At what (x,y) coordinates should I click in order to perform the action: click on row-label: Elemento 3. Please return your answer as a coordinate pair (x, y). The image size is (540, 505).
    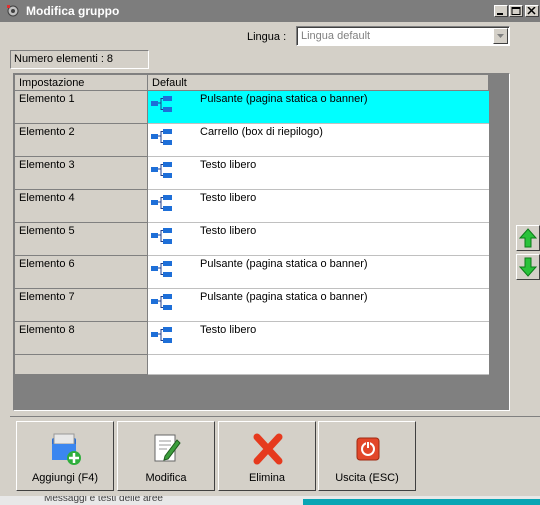
    Looking at the image, I should click on (81, 173).